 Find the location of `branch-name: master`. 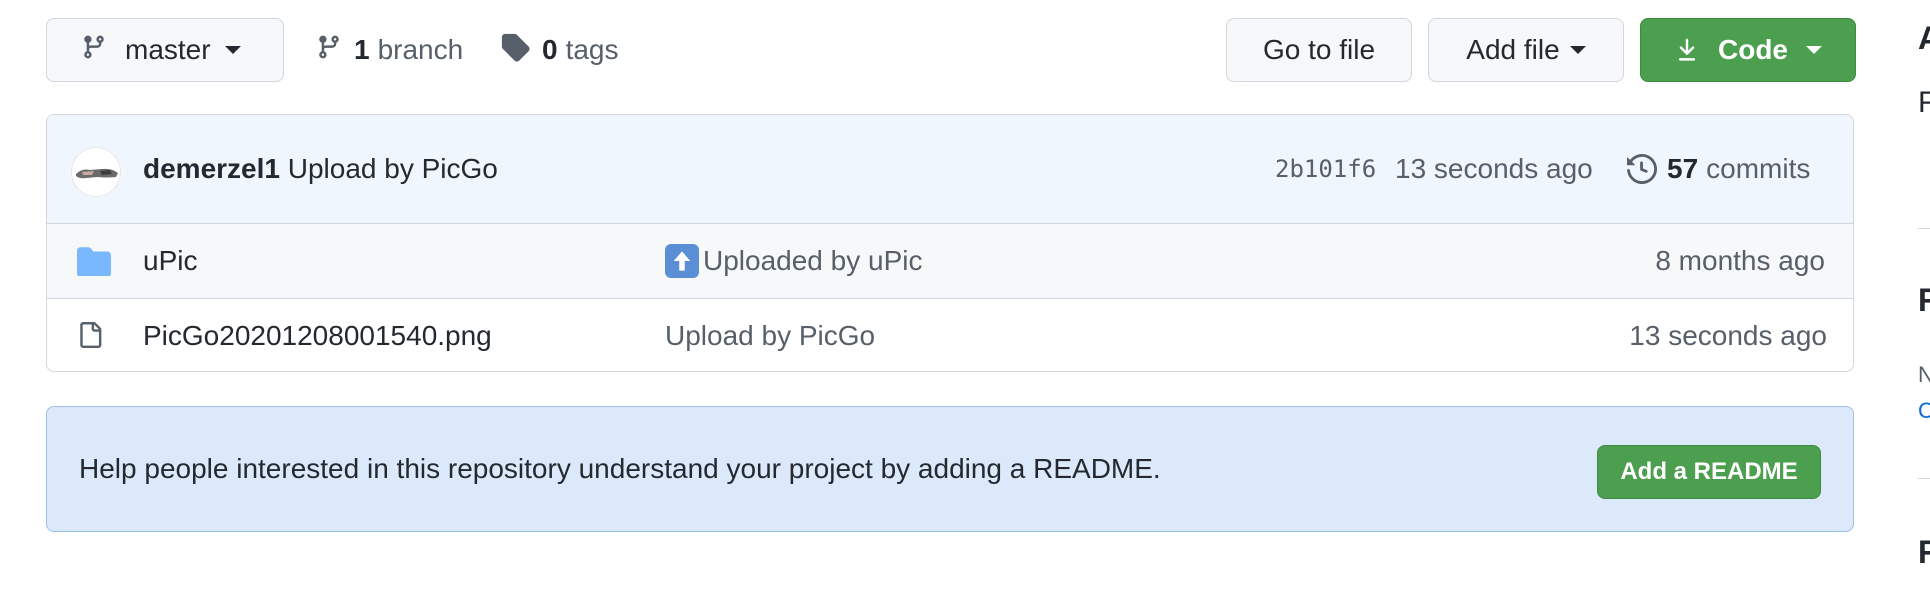

branch-name: master is located at coordinates (168, 49).